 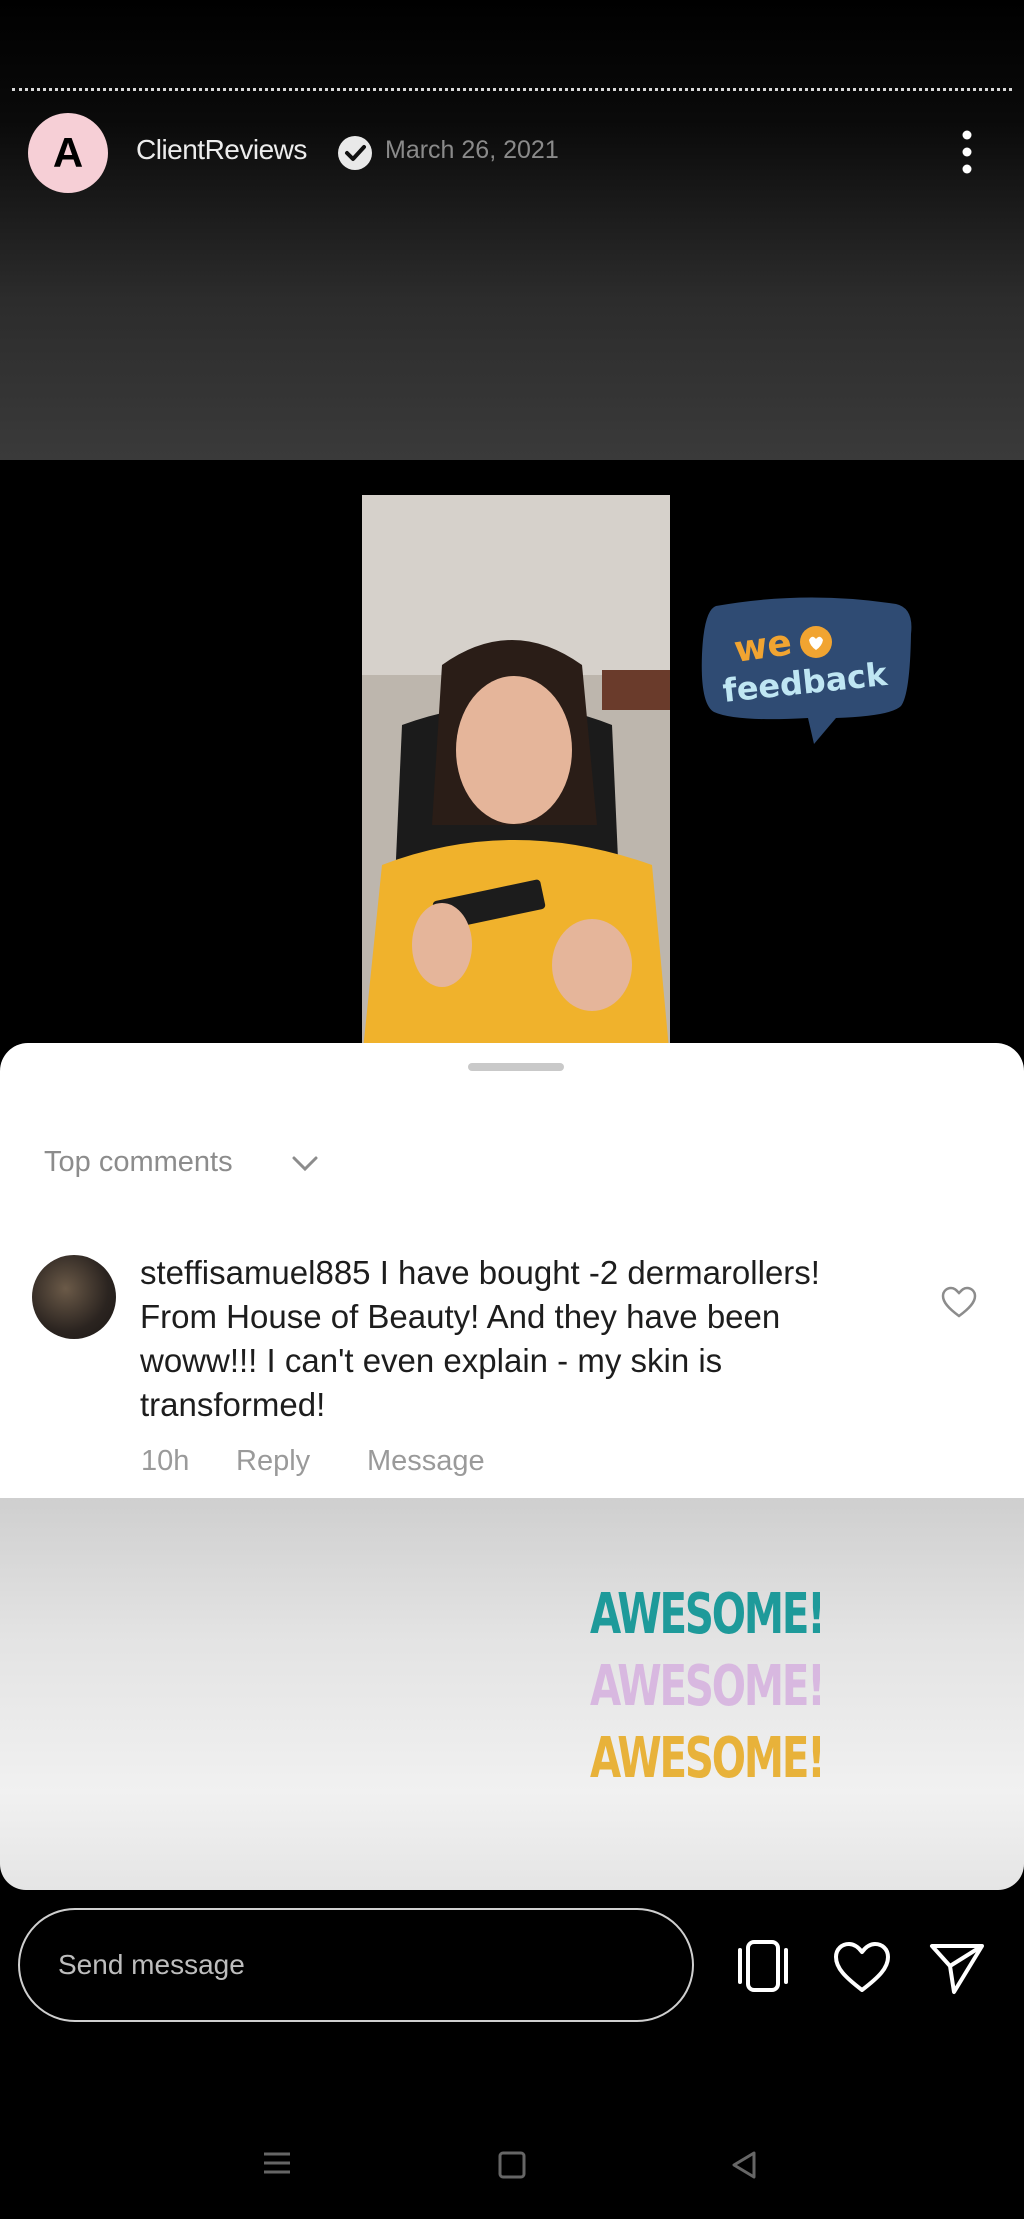 I want to click on svg-text: we, so click(x=763, y=646).